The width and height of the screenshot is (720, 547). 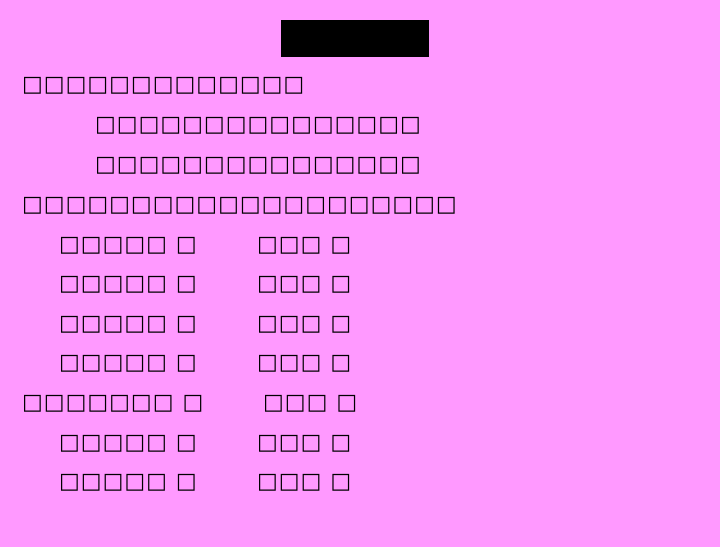 What do you see at coordinates (258, 124) in the screenshot?
I see `text-line-2: □□□□□□□□□□□□□□□` at bounding box center [258, 124].